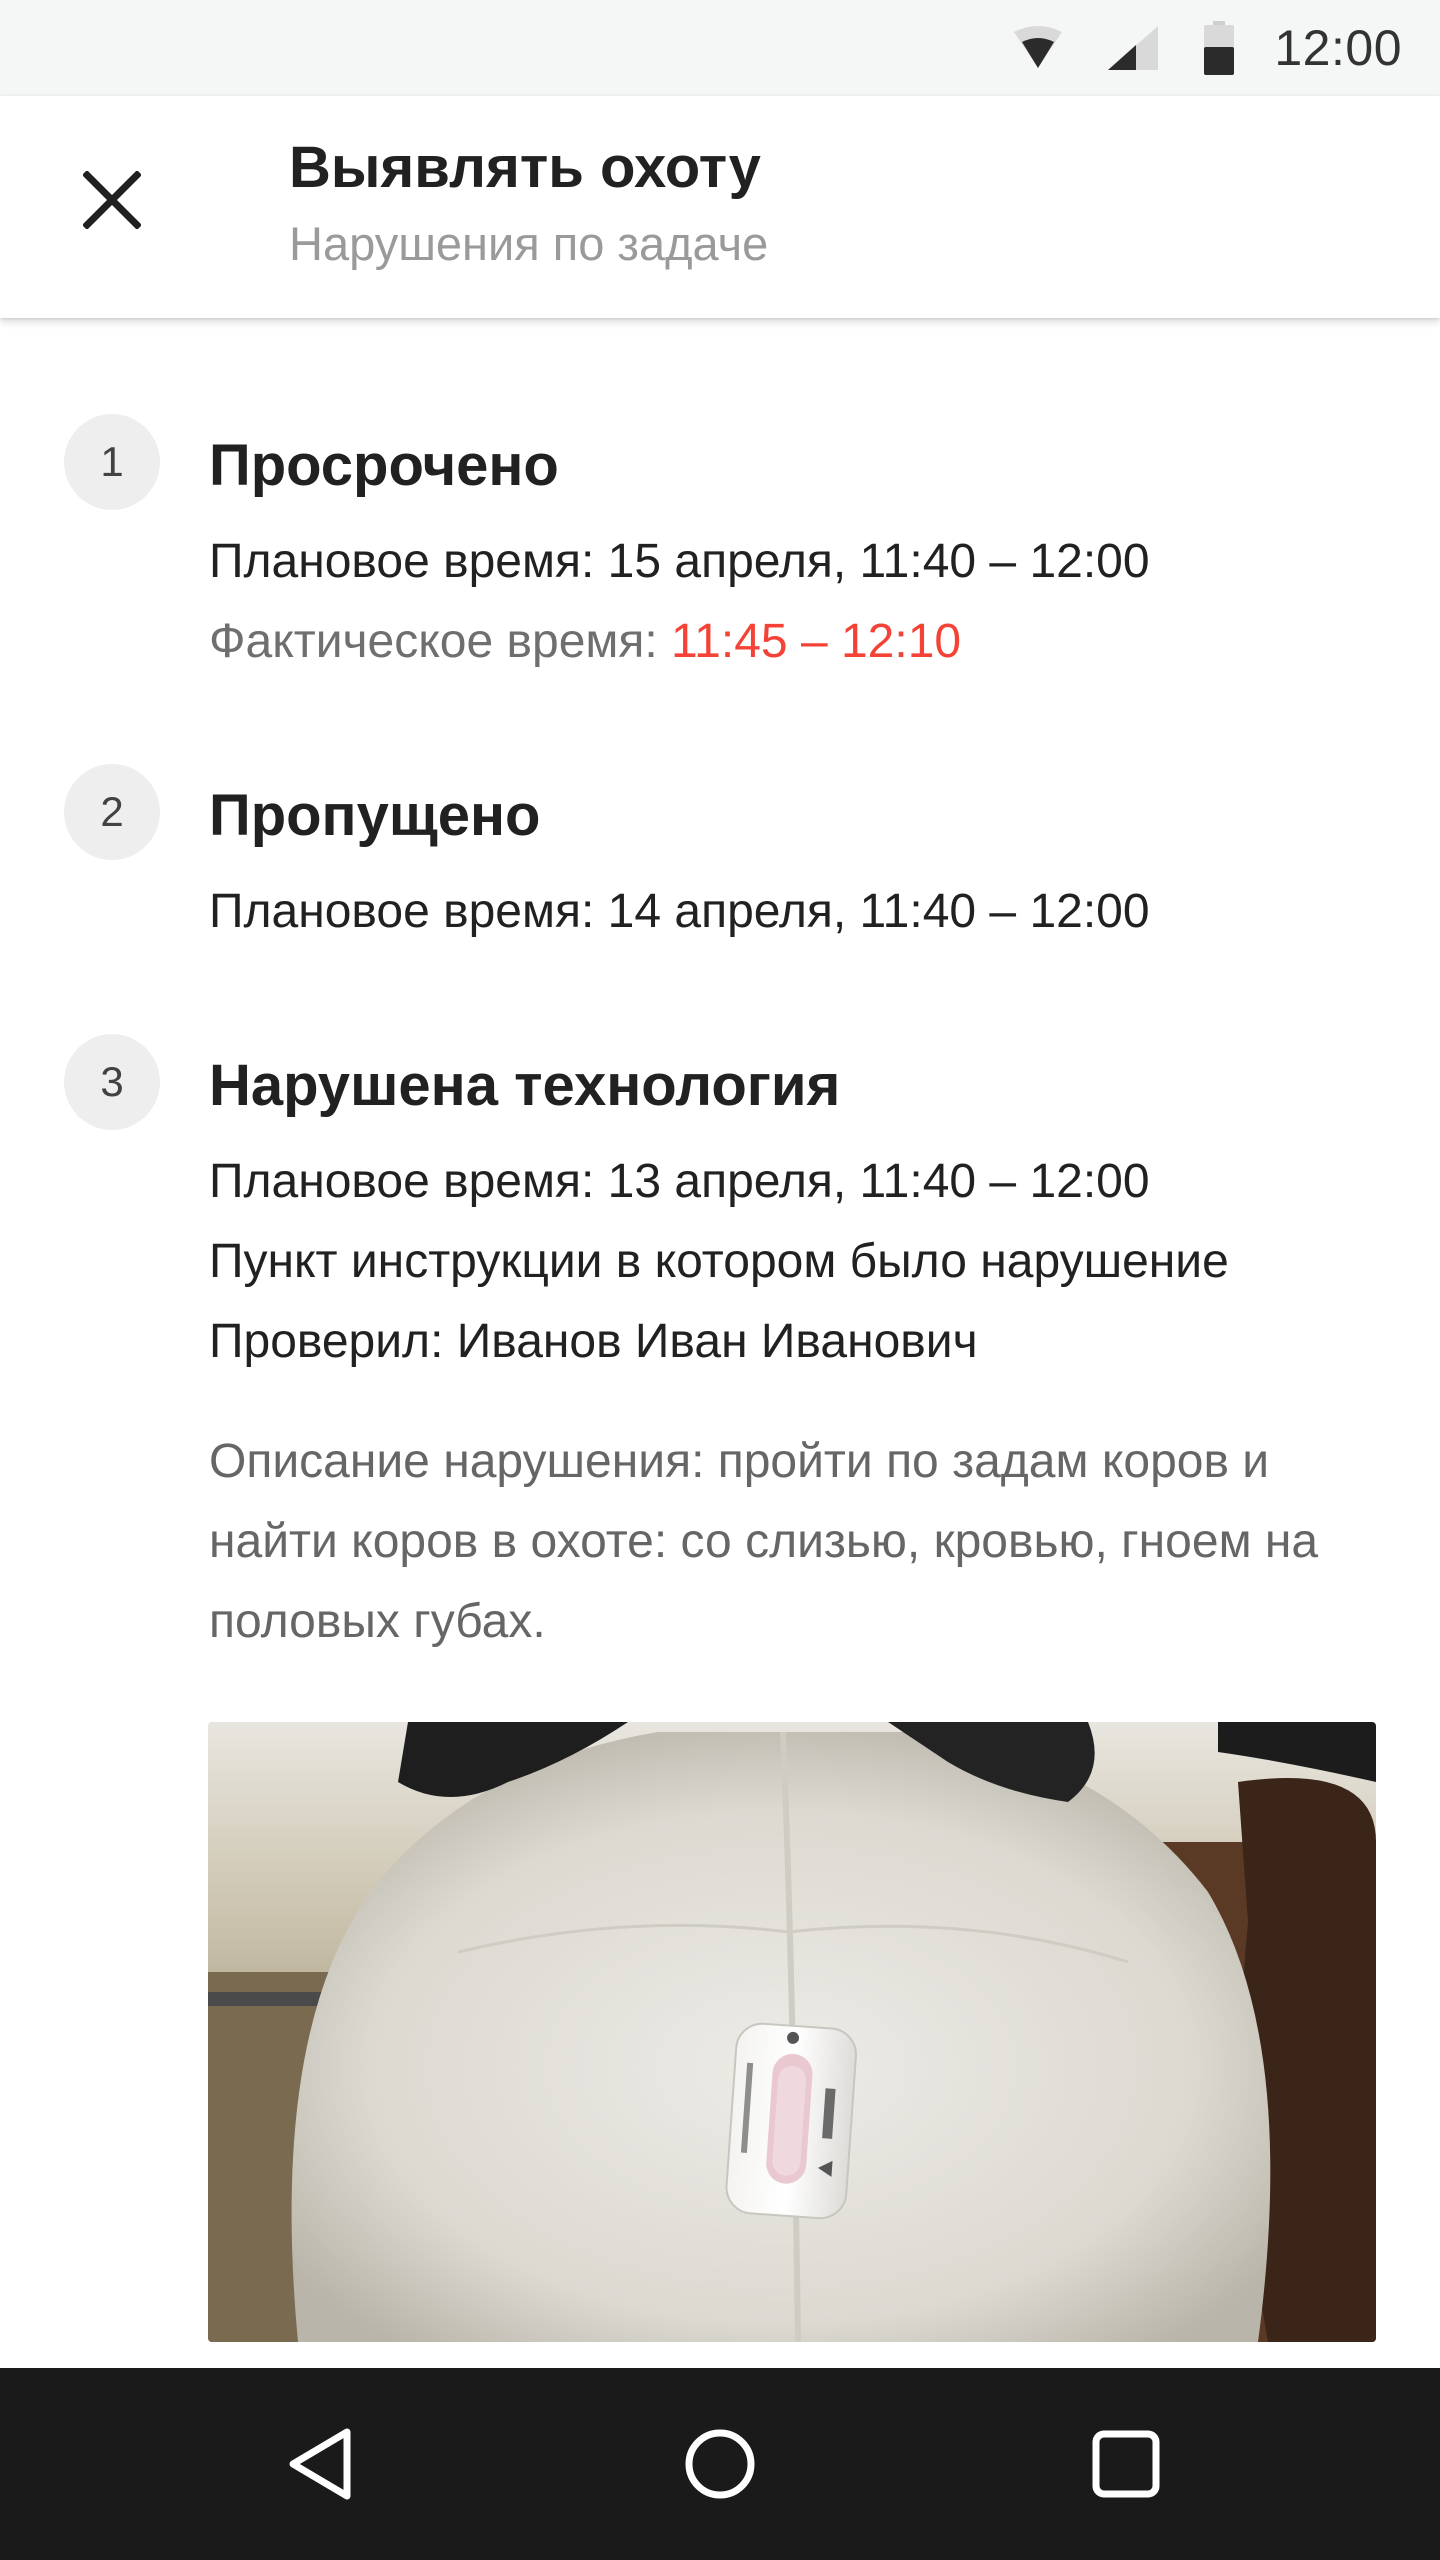 The height and width of the screenshot is (2560, 1440). Describe the element at coordinates (375, 815) in the screenshot. I see `item-title: Пропущено` at that location.